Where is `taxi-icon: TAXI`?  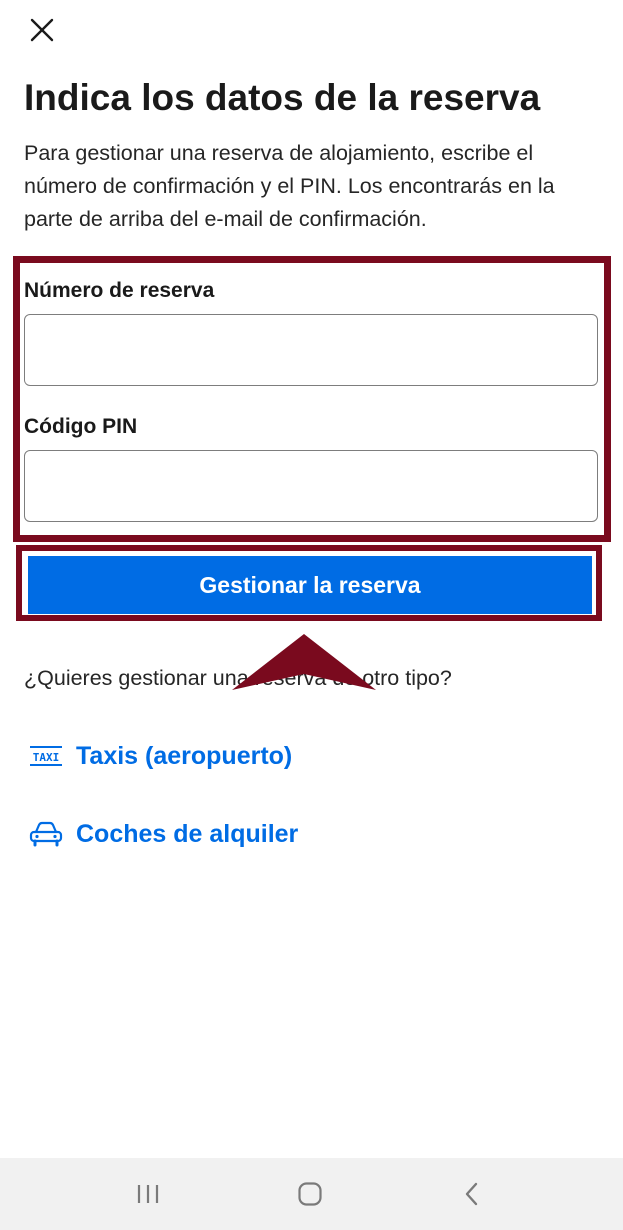 taxi-icon: TAXI is located at coordinates (47, 756).